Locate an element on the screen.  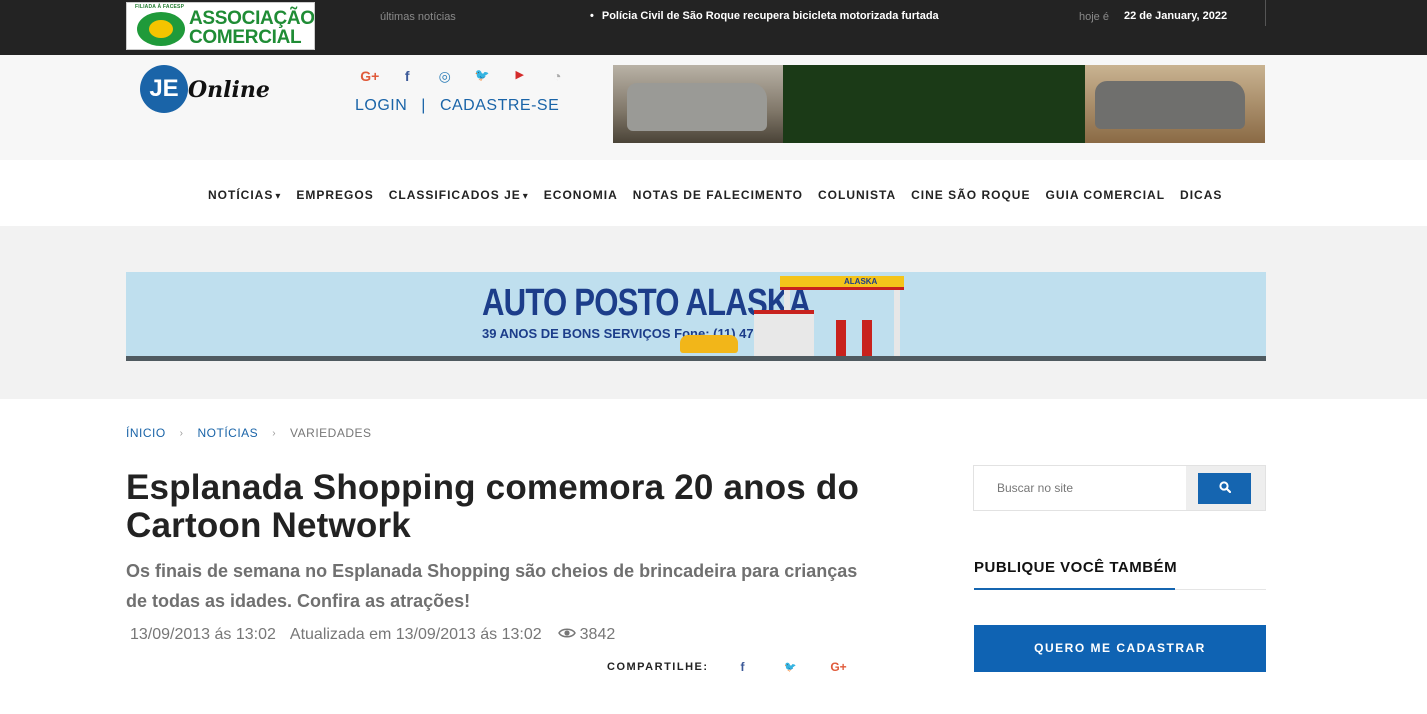
social-links: G+ f ◎ 🐦 ▶ ◔ is located at coordinates (463, 76).